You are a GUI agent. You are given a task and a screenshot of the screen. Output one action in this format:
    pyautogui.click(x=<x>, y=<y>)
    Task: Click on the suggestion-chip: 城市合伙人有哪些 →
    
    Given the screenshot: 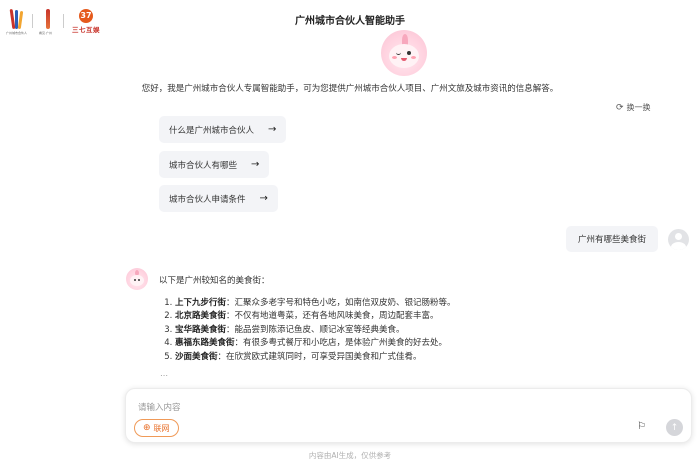 What is the action you would take?
    pyautogui.click(x=214, y=164)
    